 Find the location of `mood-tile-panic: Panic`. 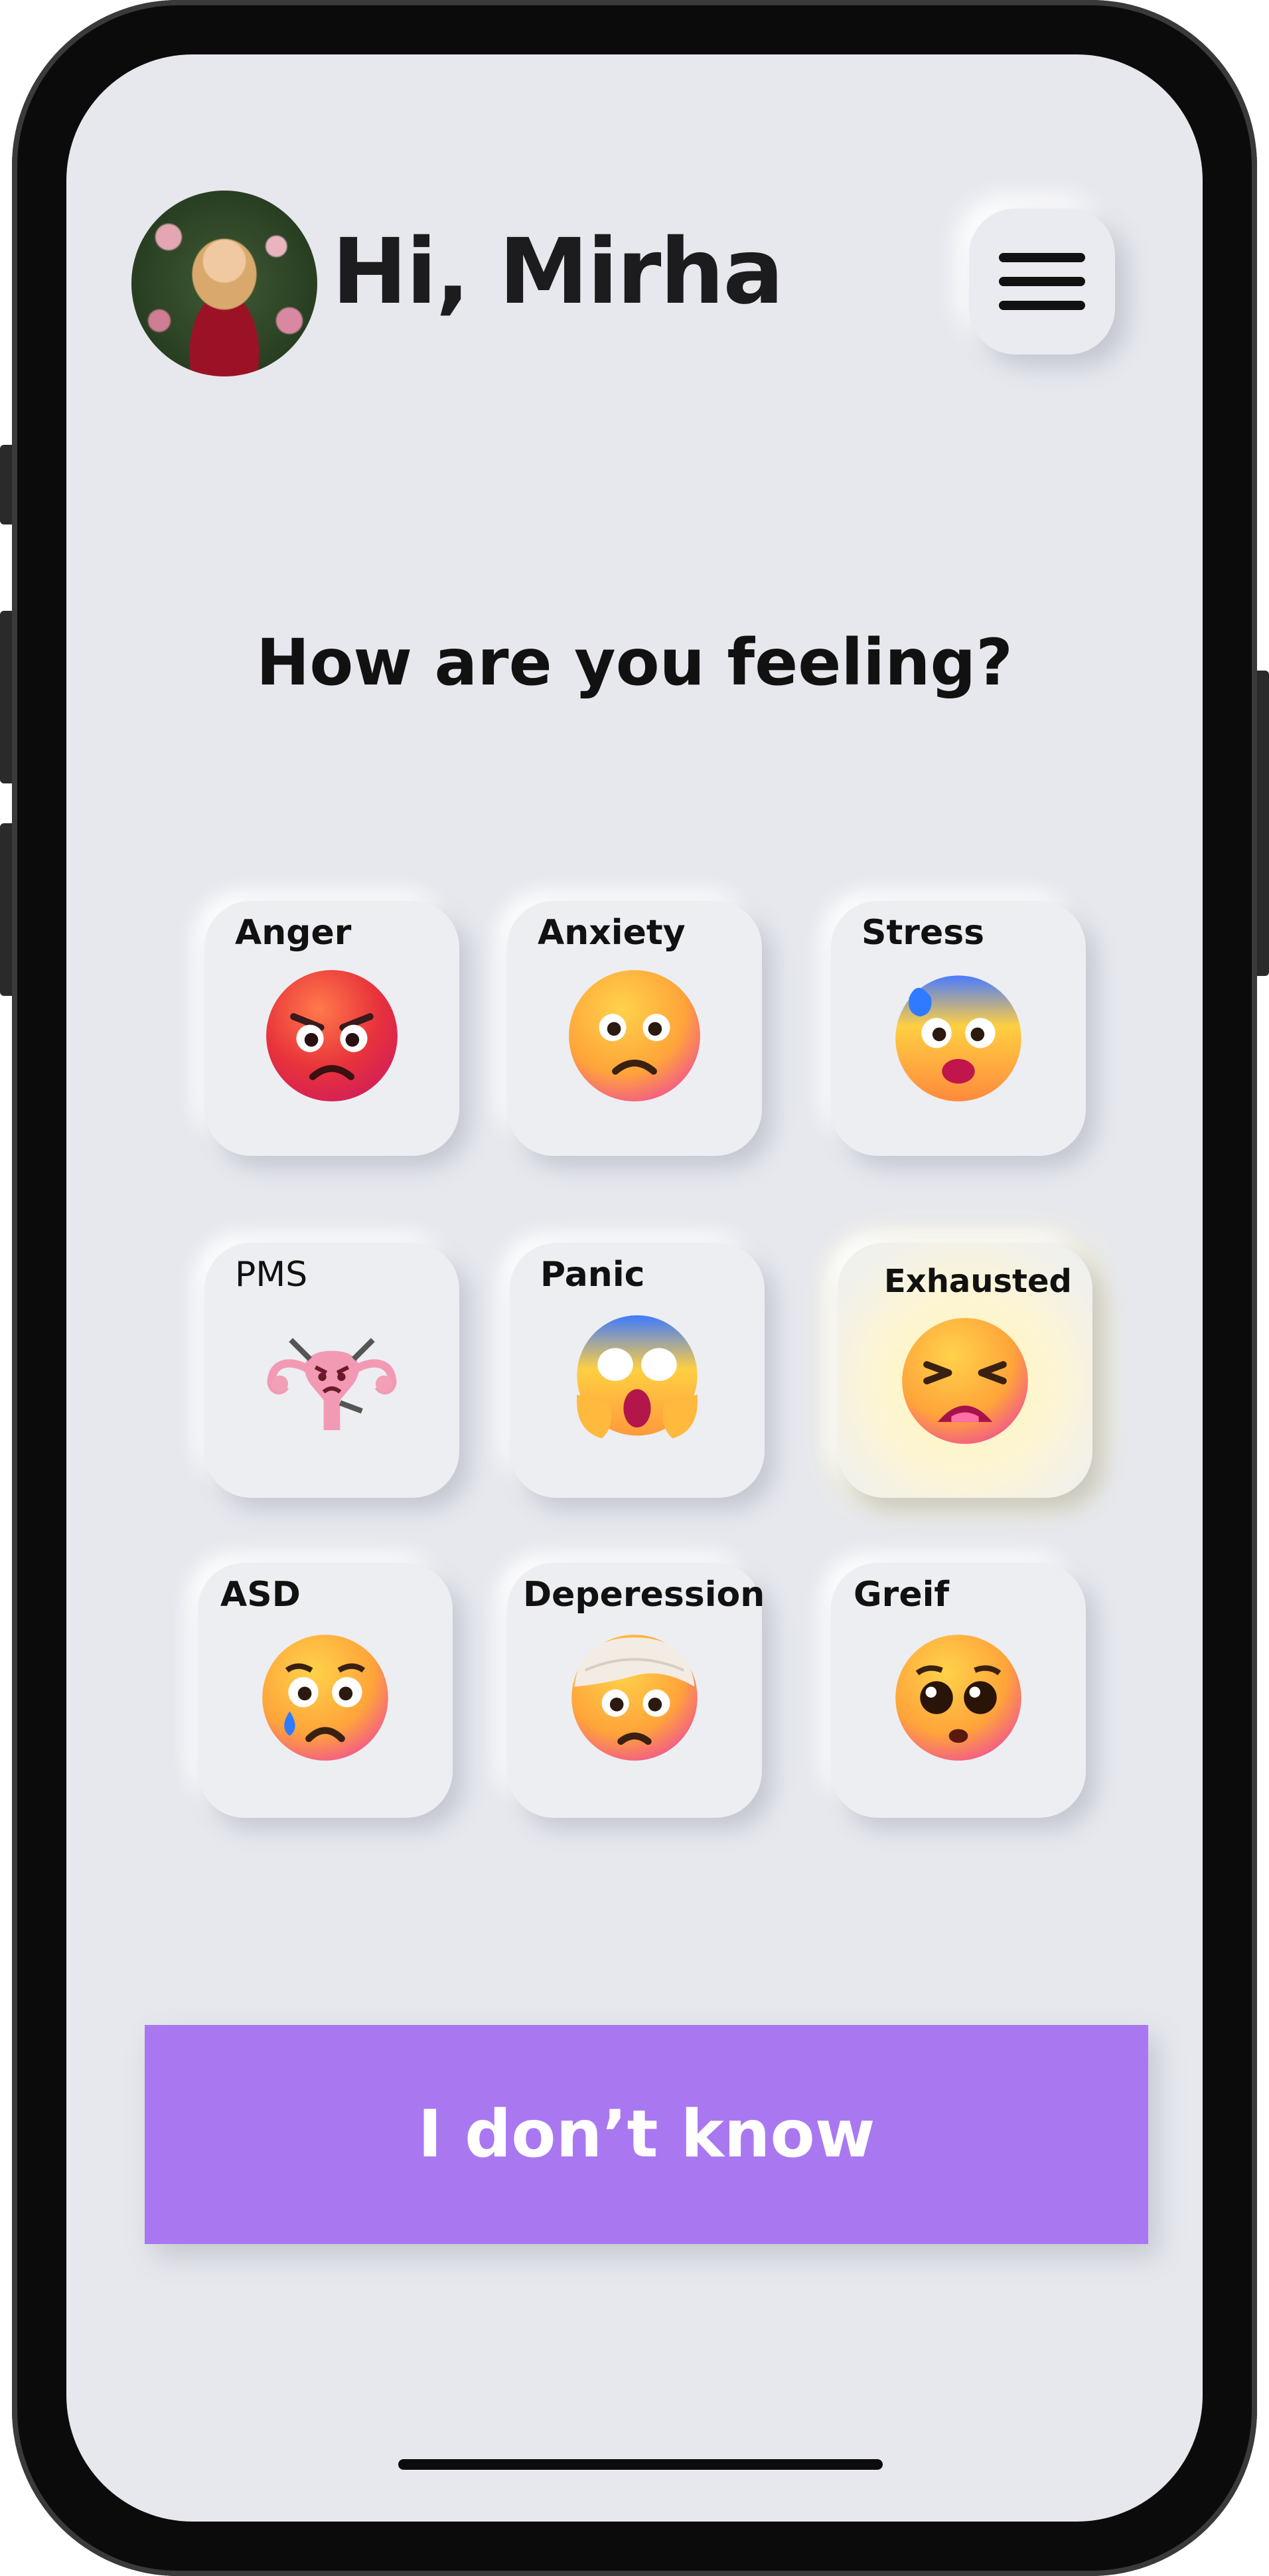

mood-tile-panic: Panic is located at coordinates (637, 1370).